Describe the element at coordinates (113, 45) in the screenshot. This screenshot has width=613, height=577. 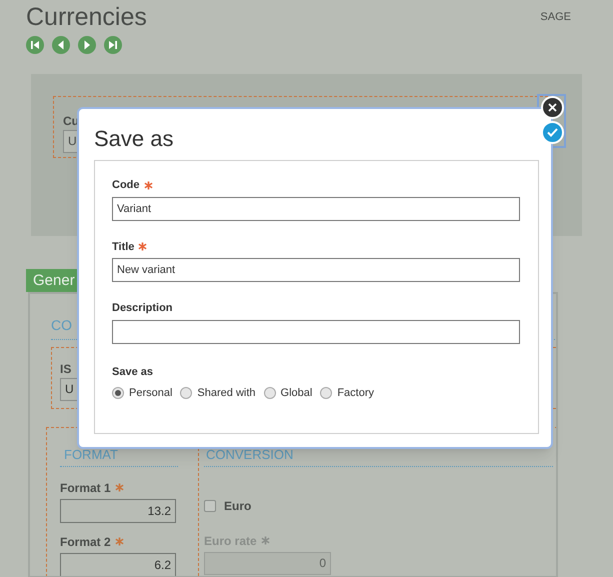
I see `last-icon` at that location.